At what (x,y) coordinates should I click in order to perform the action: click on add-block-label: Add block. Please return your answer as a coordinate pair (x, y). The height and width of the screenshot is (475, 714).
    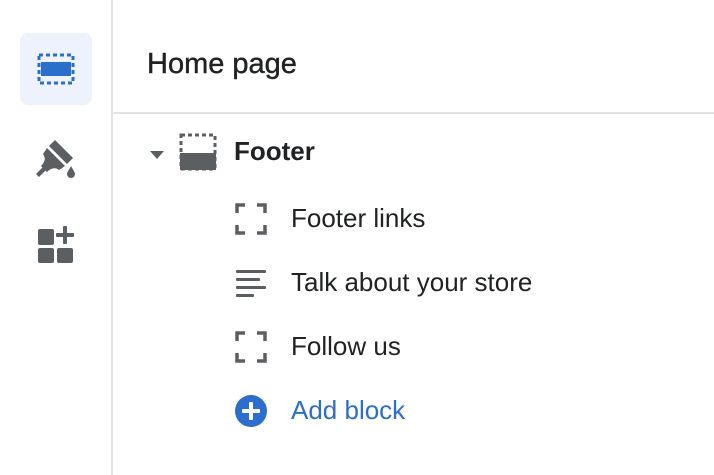
    Looking at the image, I should click on (348, 410).